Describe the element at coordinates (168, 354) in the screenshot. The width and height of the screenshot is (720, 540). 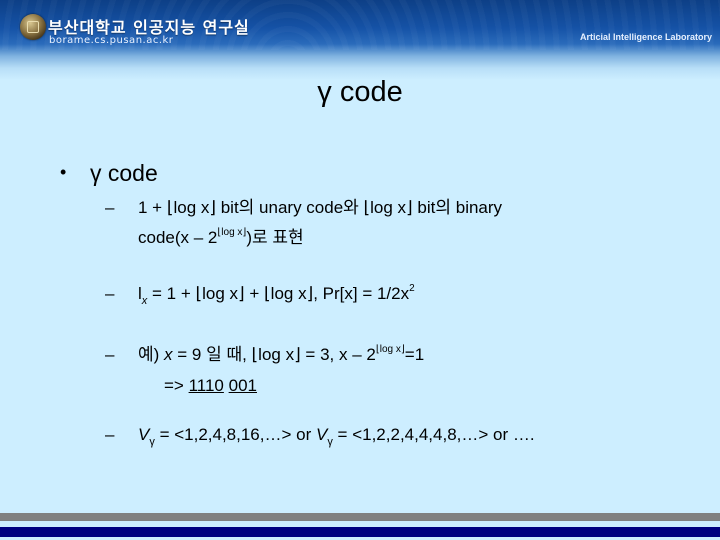
I see `example-x: x` at that location.